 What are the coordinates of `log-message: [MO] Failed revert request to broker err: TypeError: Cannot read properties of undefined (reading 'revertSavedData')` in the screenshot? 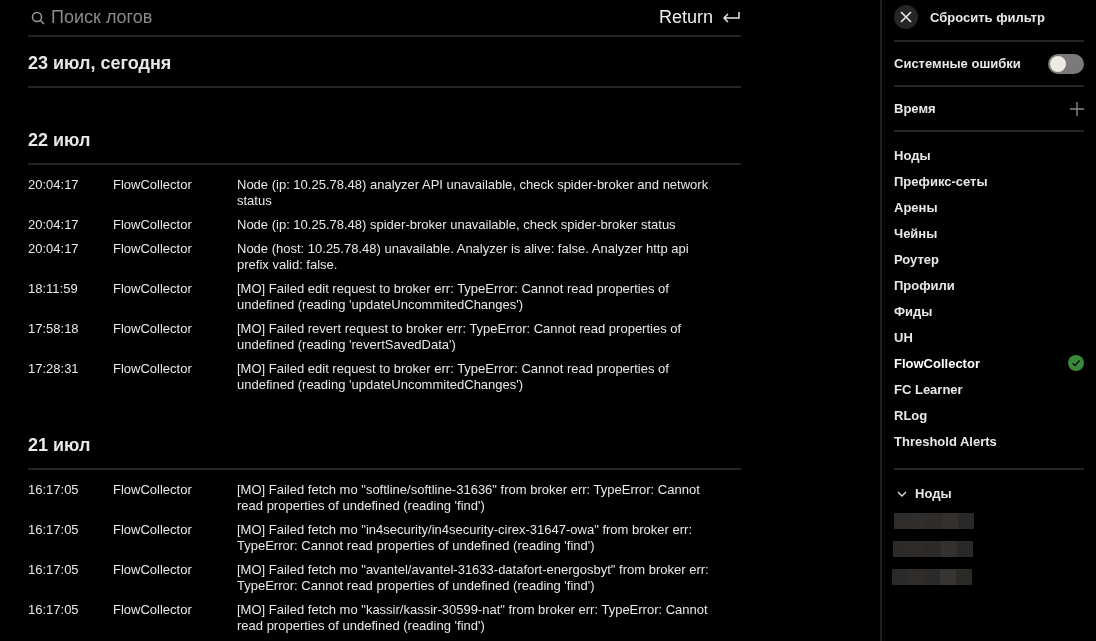 It's located at (460, 337).